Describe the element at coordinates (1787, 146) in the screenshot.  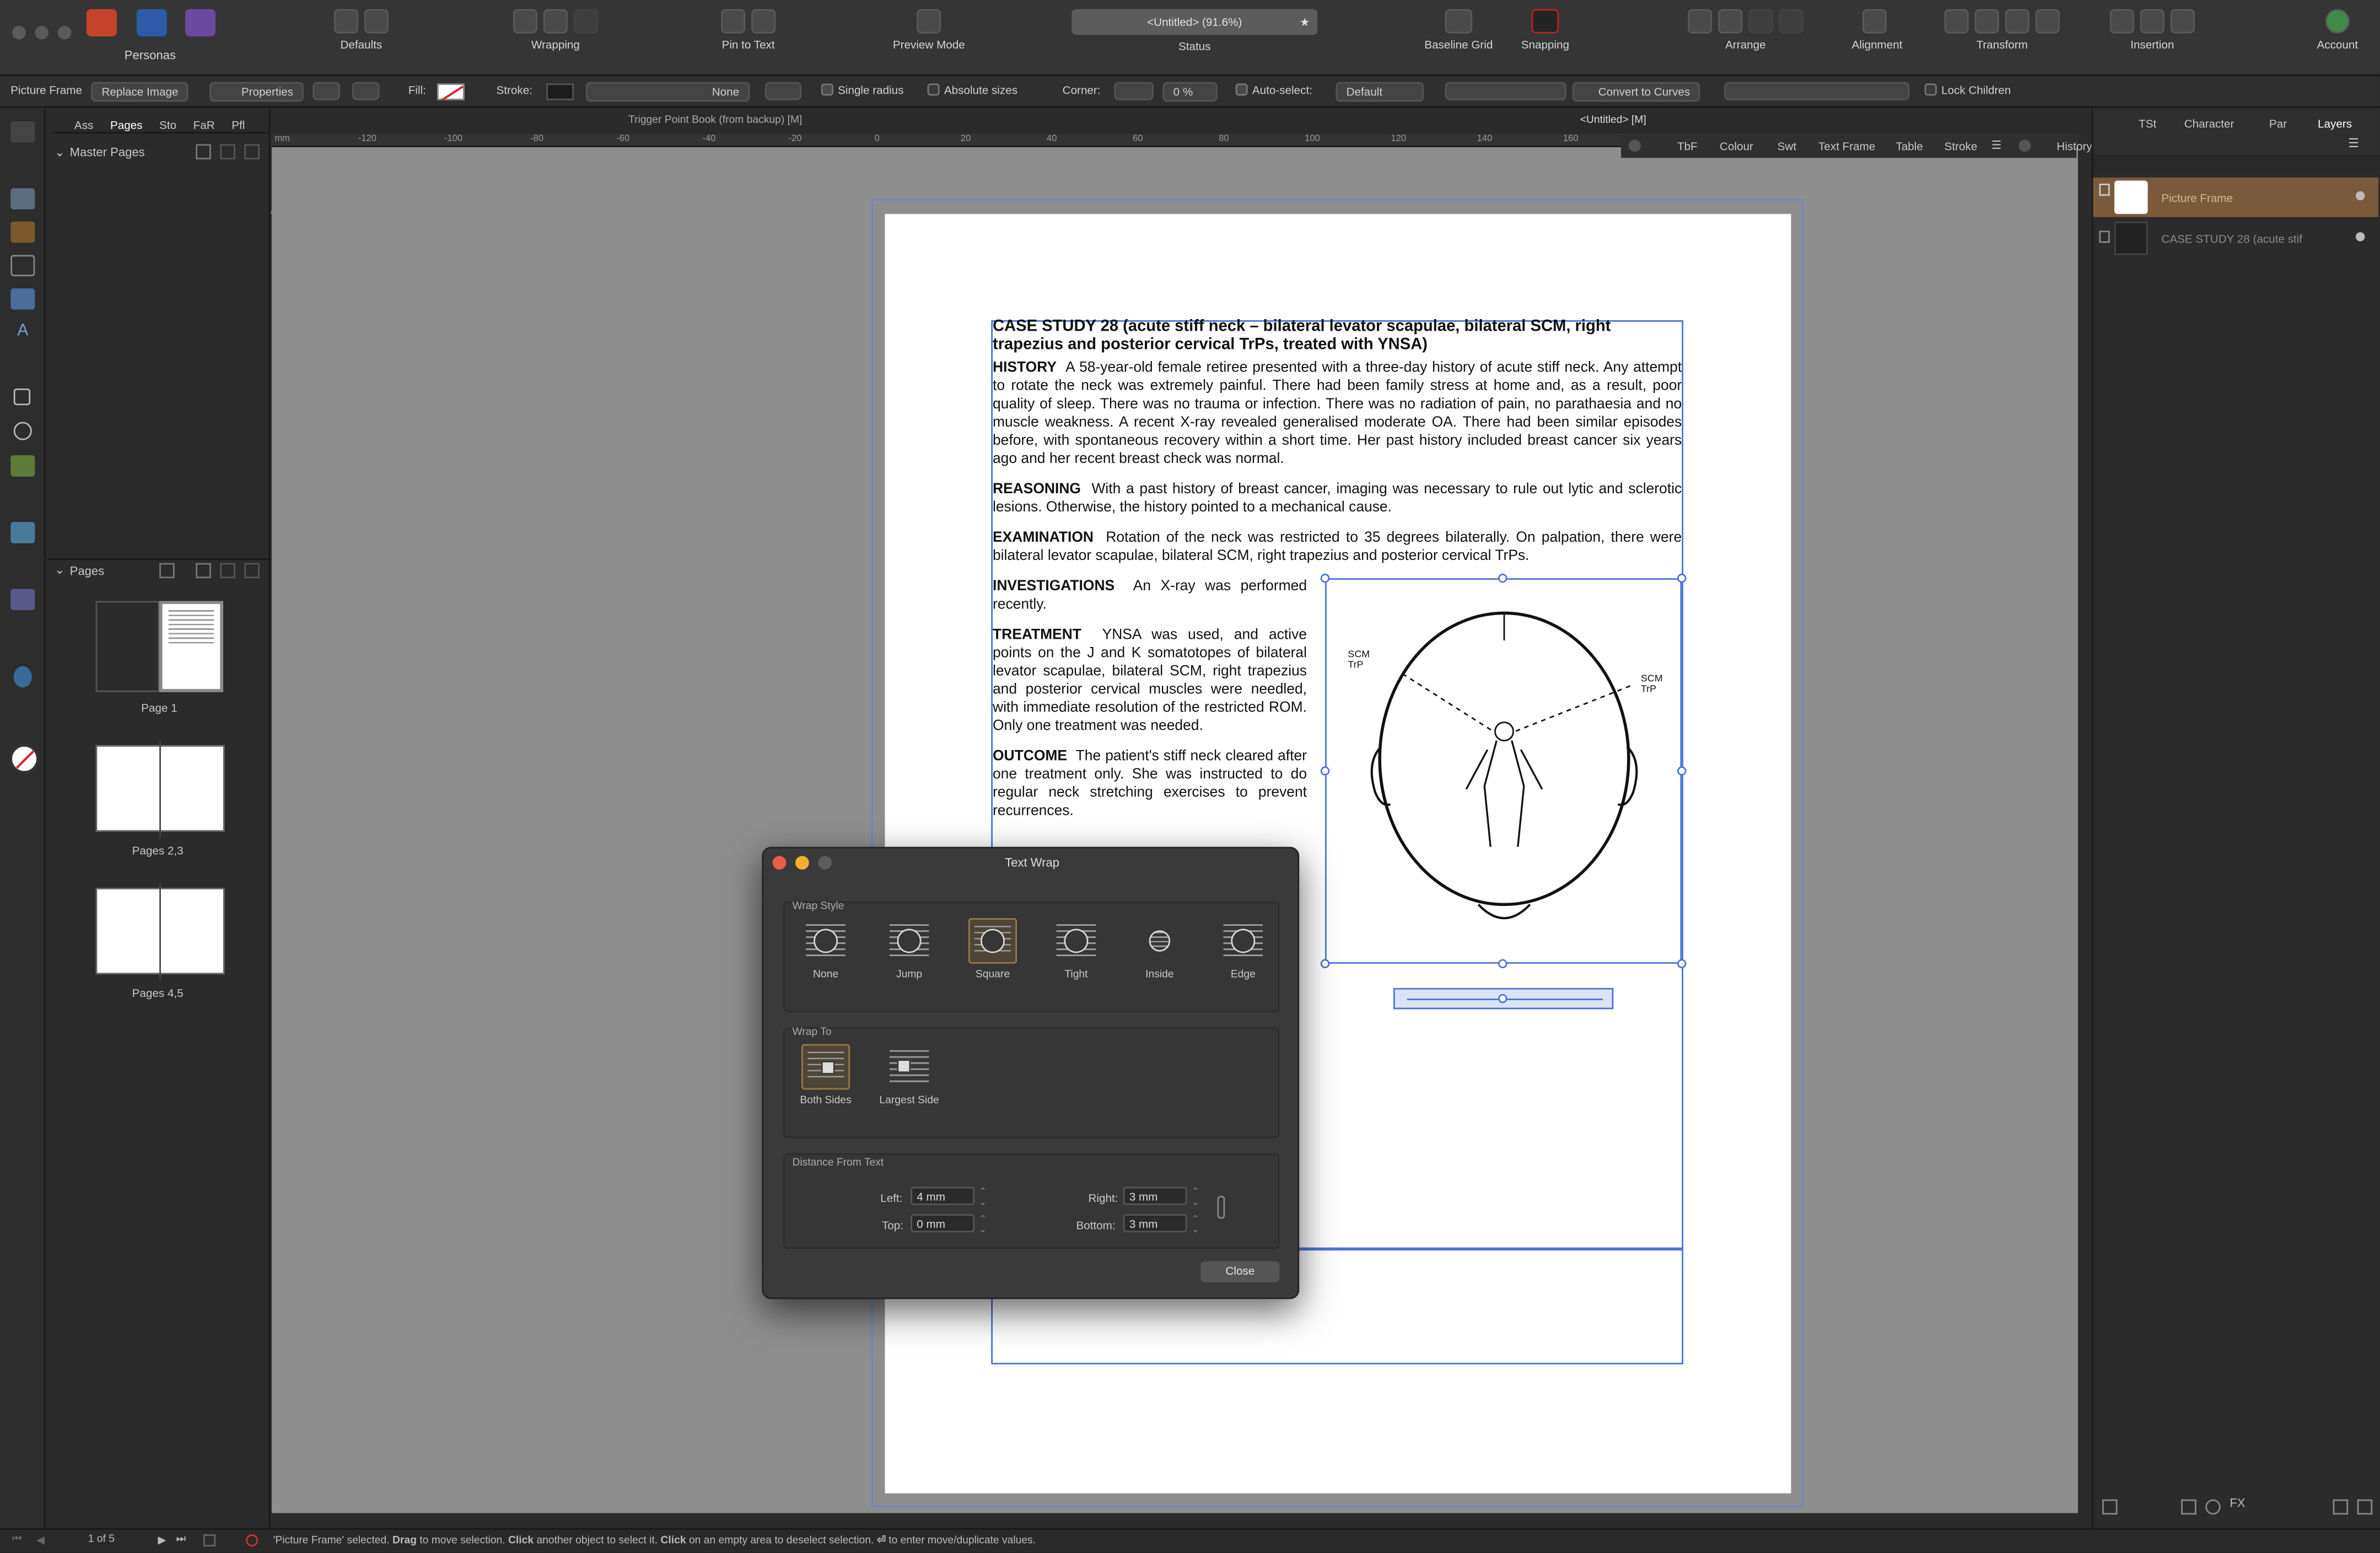
I see `tab-swatches: Swt` at that location.